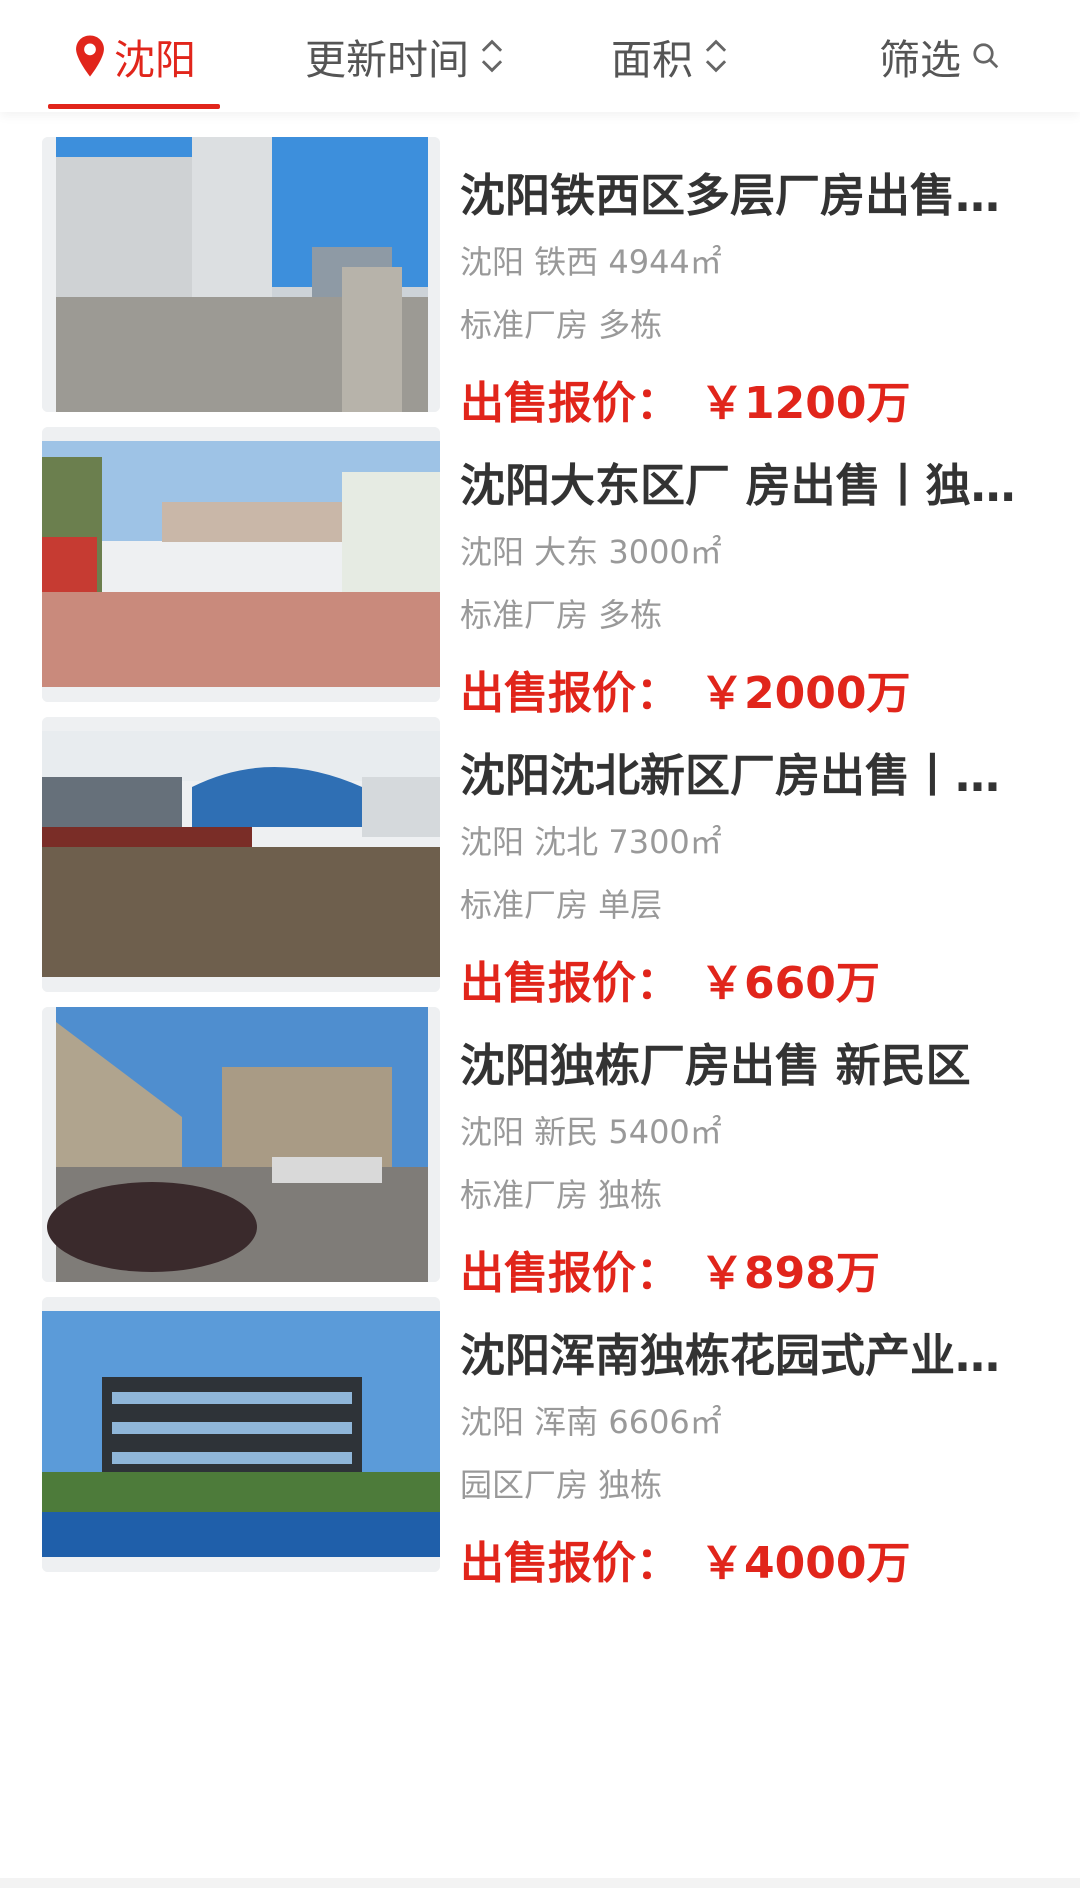 The width and height of the screenshot is (1080, 1888). I want to click on city-label: 沈阳, so click(155, 60).